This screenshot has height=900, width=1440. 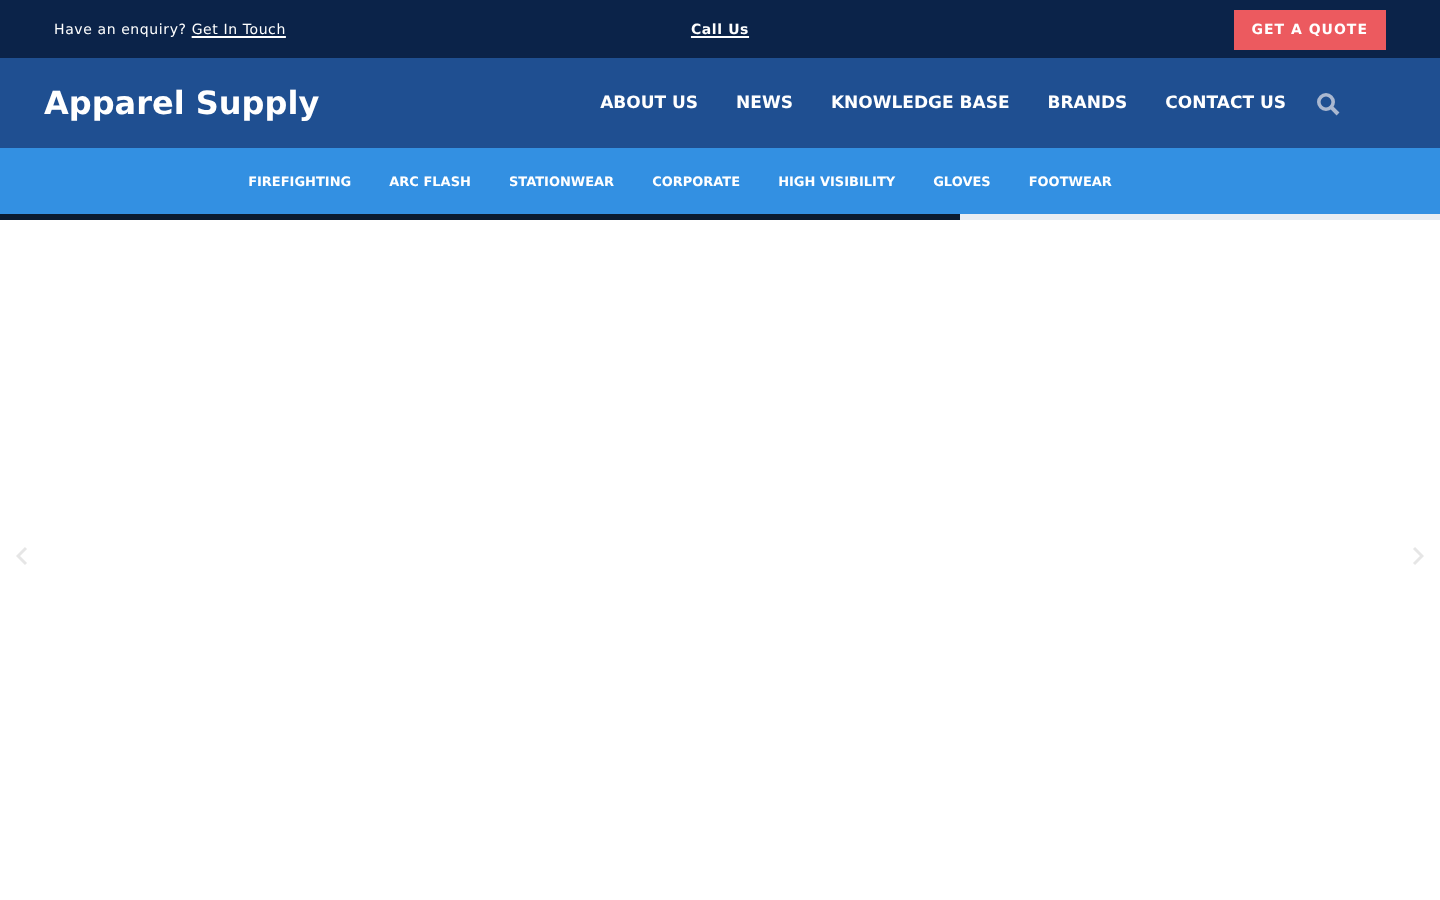 What do you see at coordinates (920, 103) in the screenshot?
I see `nav-link: KNOWLEDGE BASE` at bounding box center [920, 103].